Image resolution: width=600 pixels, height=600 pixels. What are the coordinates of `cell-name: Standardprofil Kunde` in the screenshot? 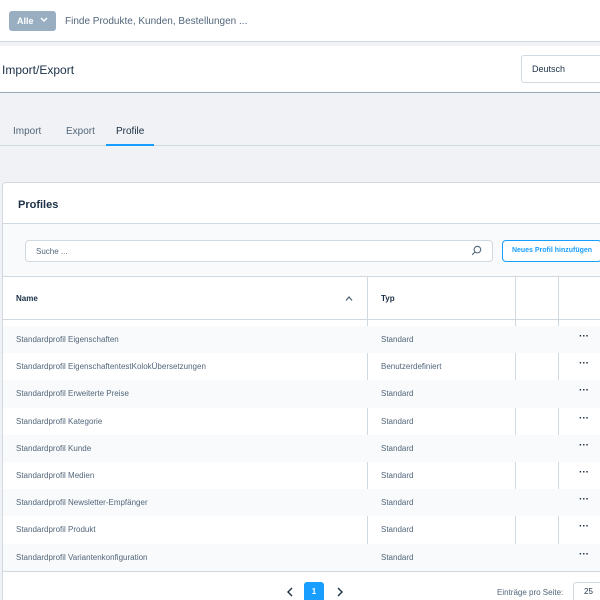 It's located at (54, 448).